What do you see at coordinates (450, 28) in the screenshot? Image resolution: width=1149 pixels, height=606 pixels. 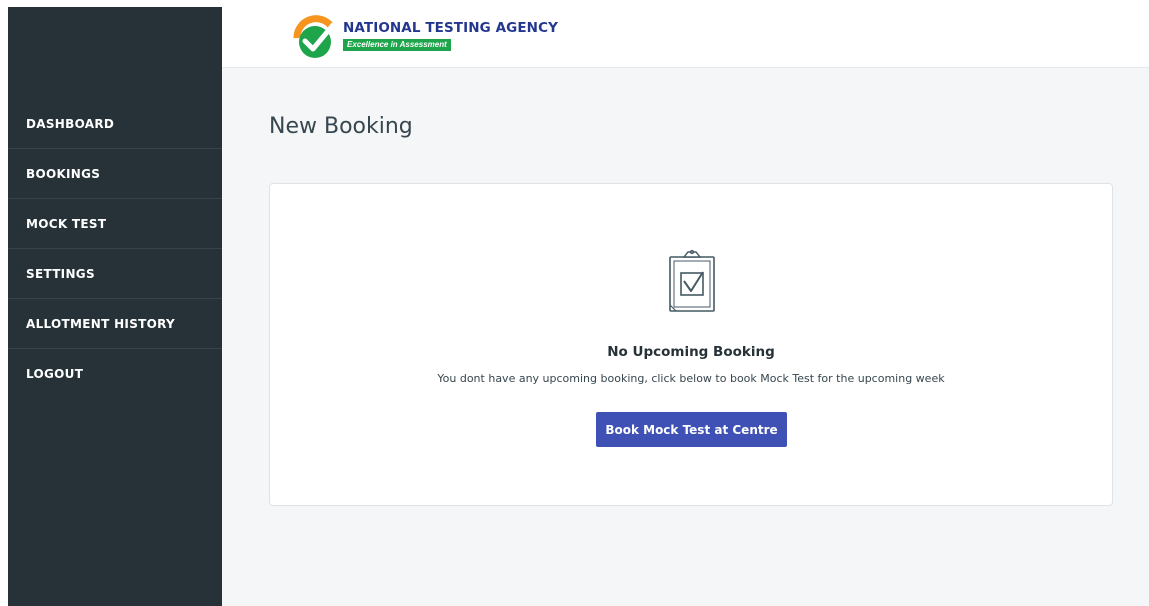 I see `logo-title: NATIONAL TESTING AGENCY` at bounding box center [450, 28].